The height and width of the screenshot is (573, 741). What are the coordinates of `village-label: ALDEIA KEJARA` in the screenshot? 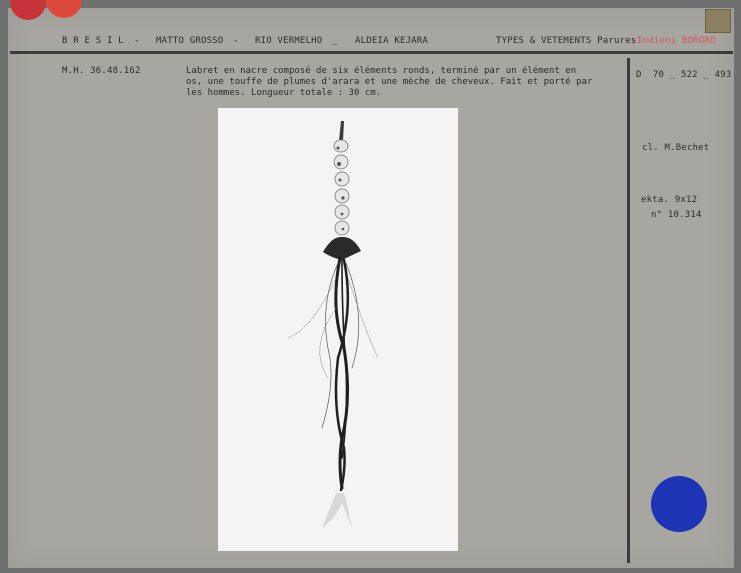 It's located at (392, 41).